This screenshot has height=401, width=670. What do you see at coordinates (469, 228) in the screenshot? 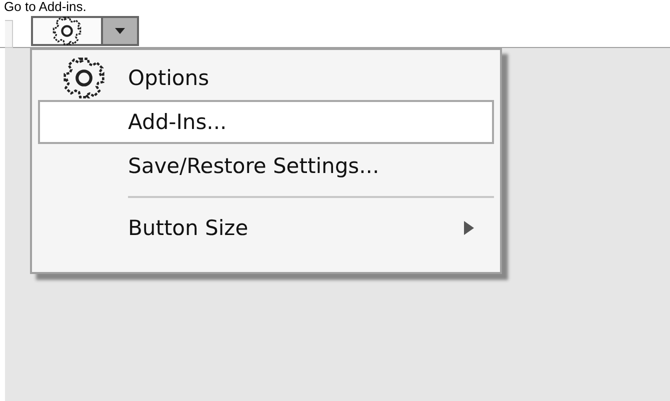
I see `submenu-arrow-icon` at bounding box center [469, 228].